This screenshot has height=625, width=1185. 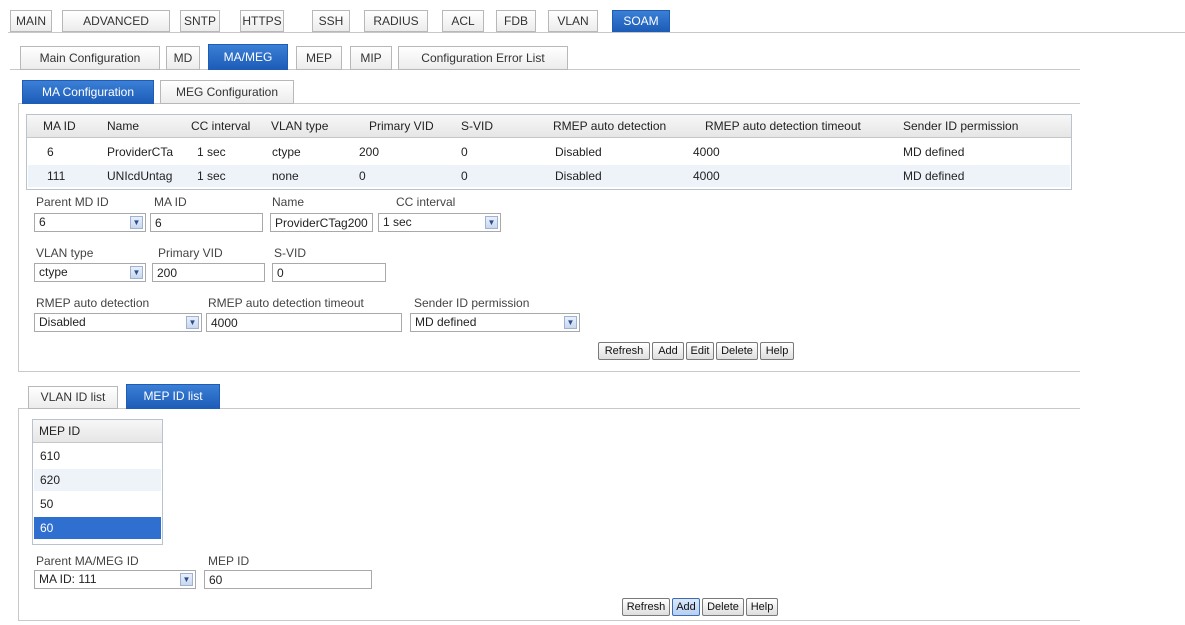 I want to click on cell-sender-id-permission: MD defined, so click(x=934, y=152).